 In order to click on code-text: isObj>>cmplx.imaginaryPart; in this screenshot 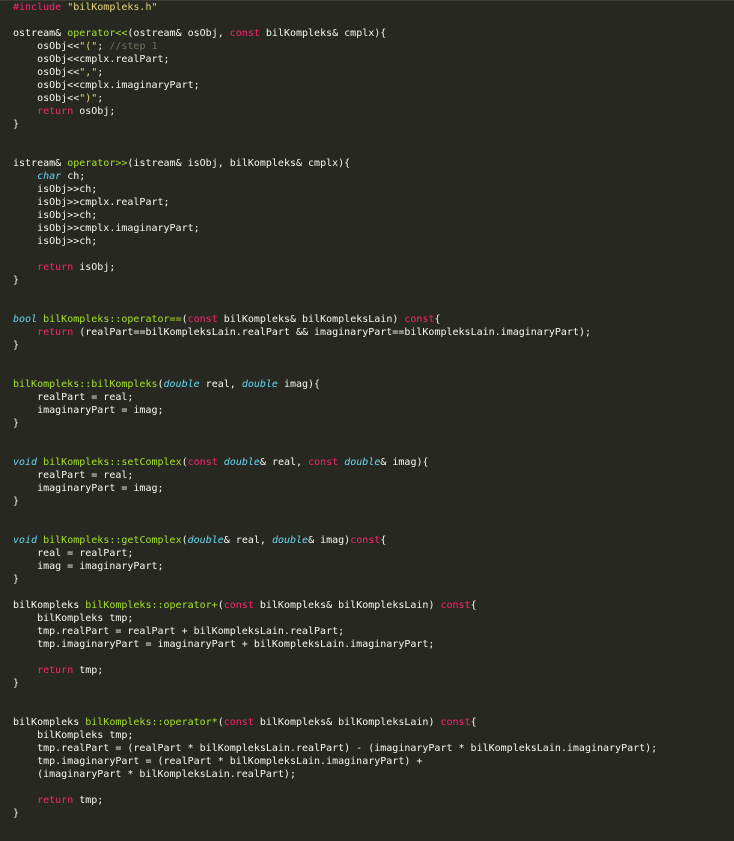, I will do `click(106, 228)`.